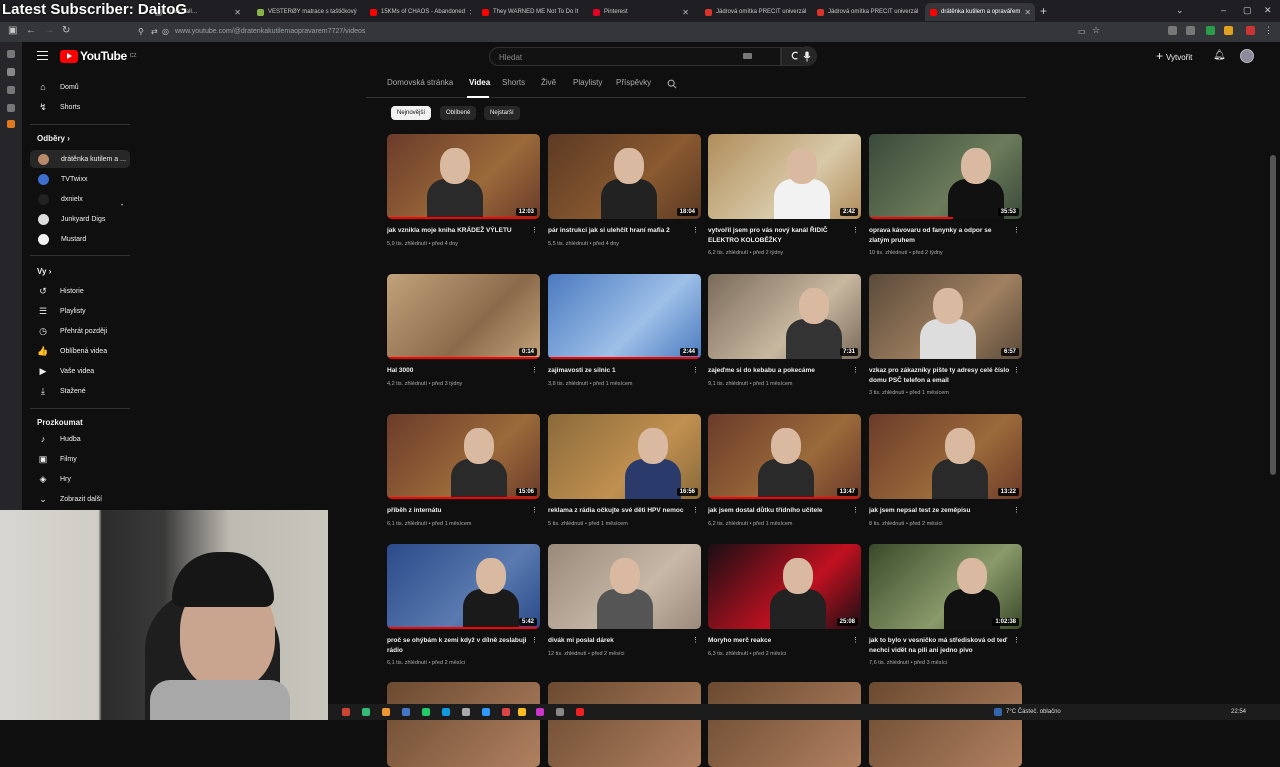  What do you see at coordinates (141, 31) in the screenshot?
I see `site-info-icon: ⚲` at bounding box center [141, 31].